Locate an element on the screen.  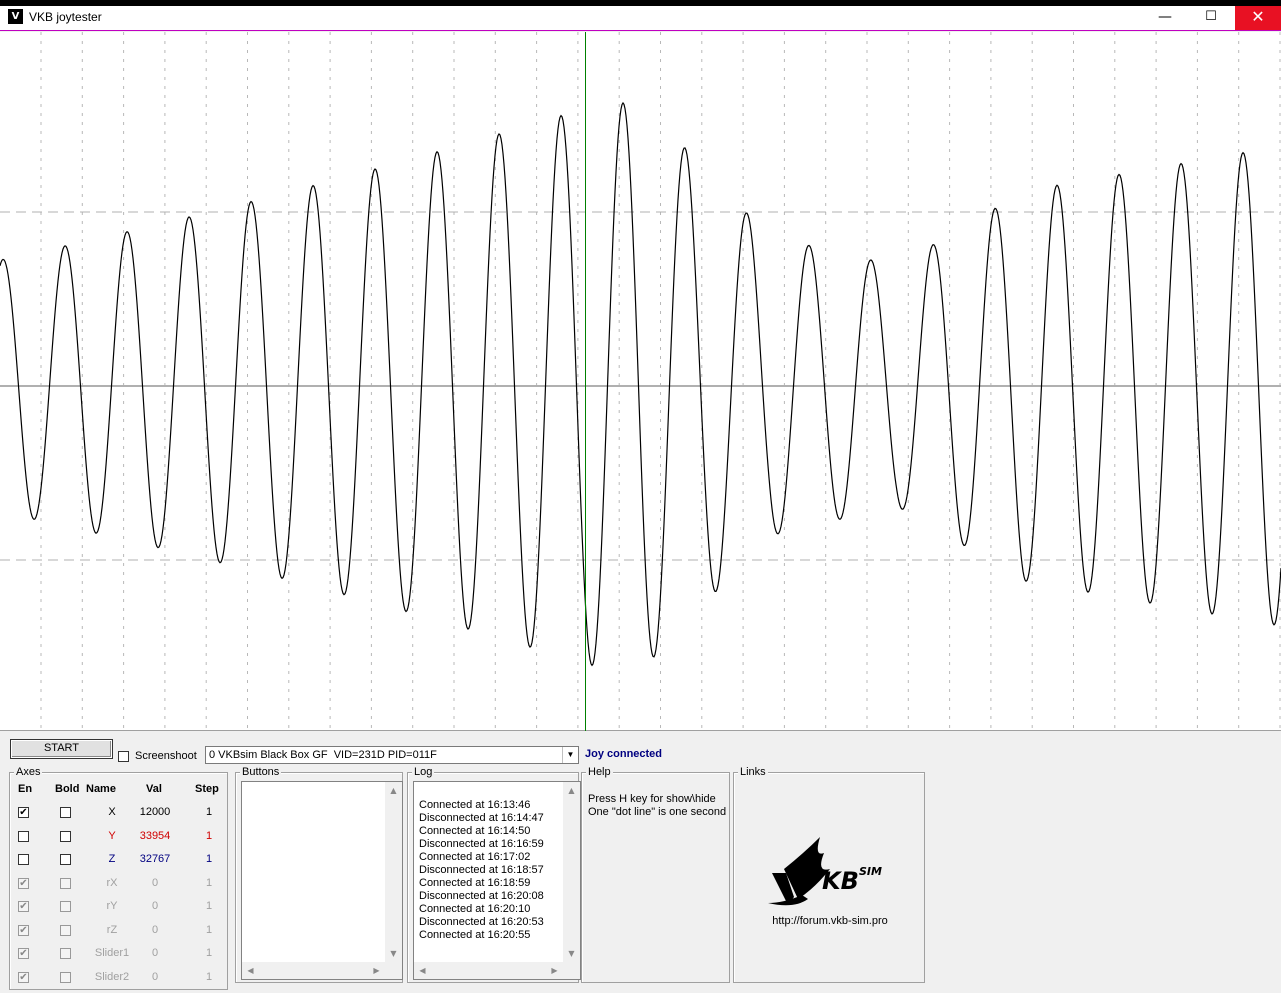
axes-header-val: Val is located at coordinates (154, 789).